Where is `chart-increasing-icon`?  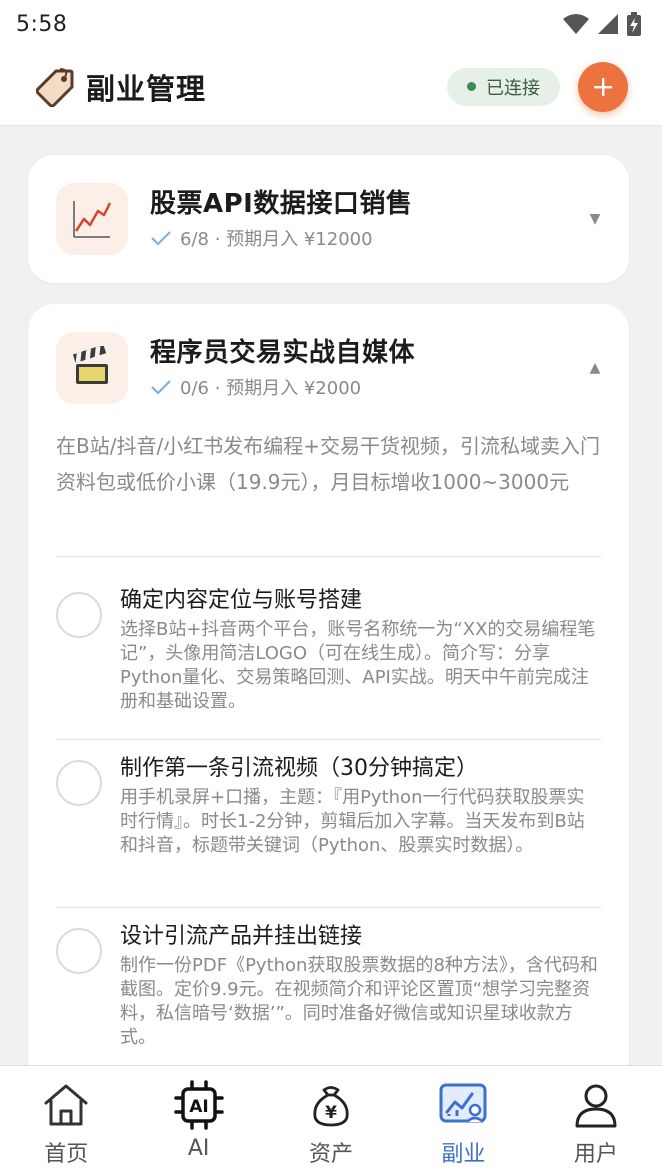
chart-increasing-icon is located at coordinates (92, 219).